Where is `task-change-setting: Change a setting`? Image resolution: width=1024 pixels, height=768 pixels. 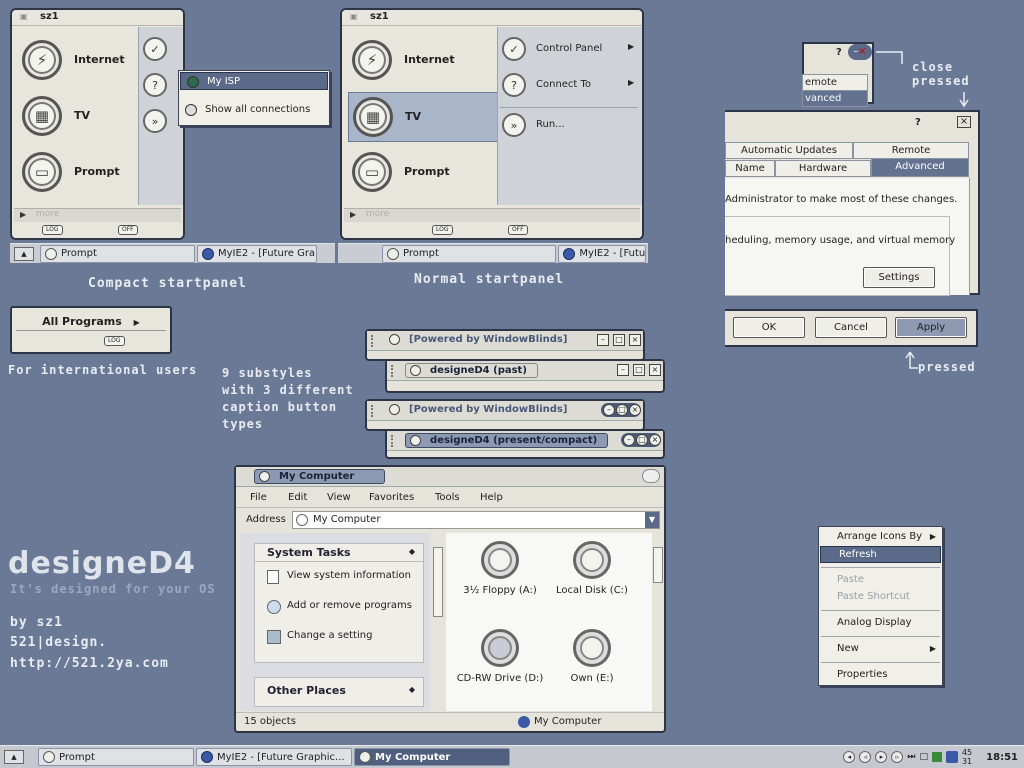 task-change-setting: Change a setting is located at coordinates (342, 637).